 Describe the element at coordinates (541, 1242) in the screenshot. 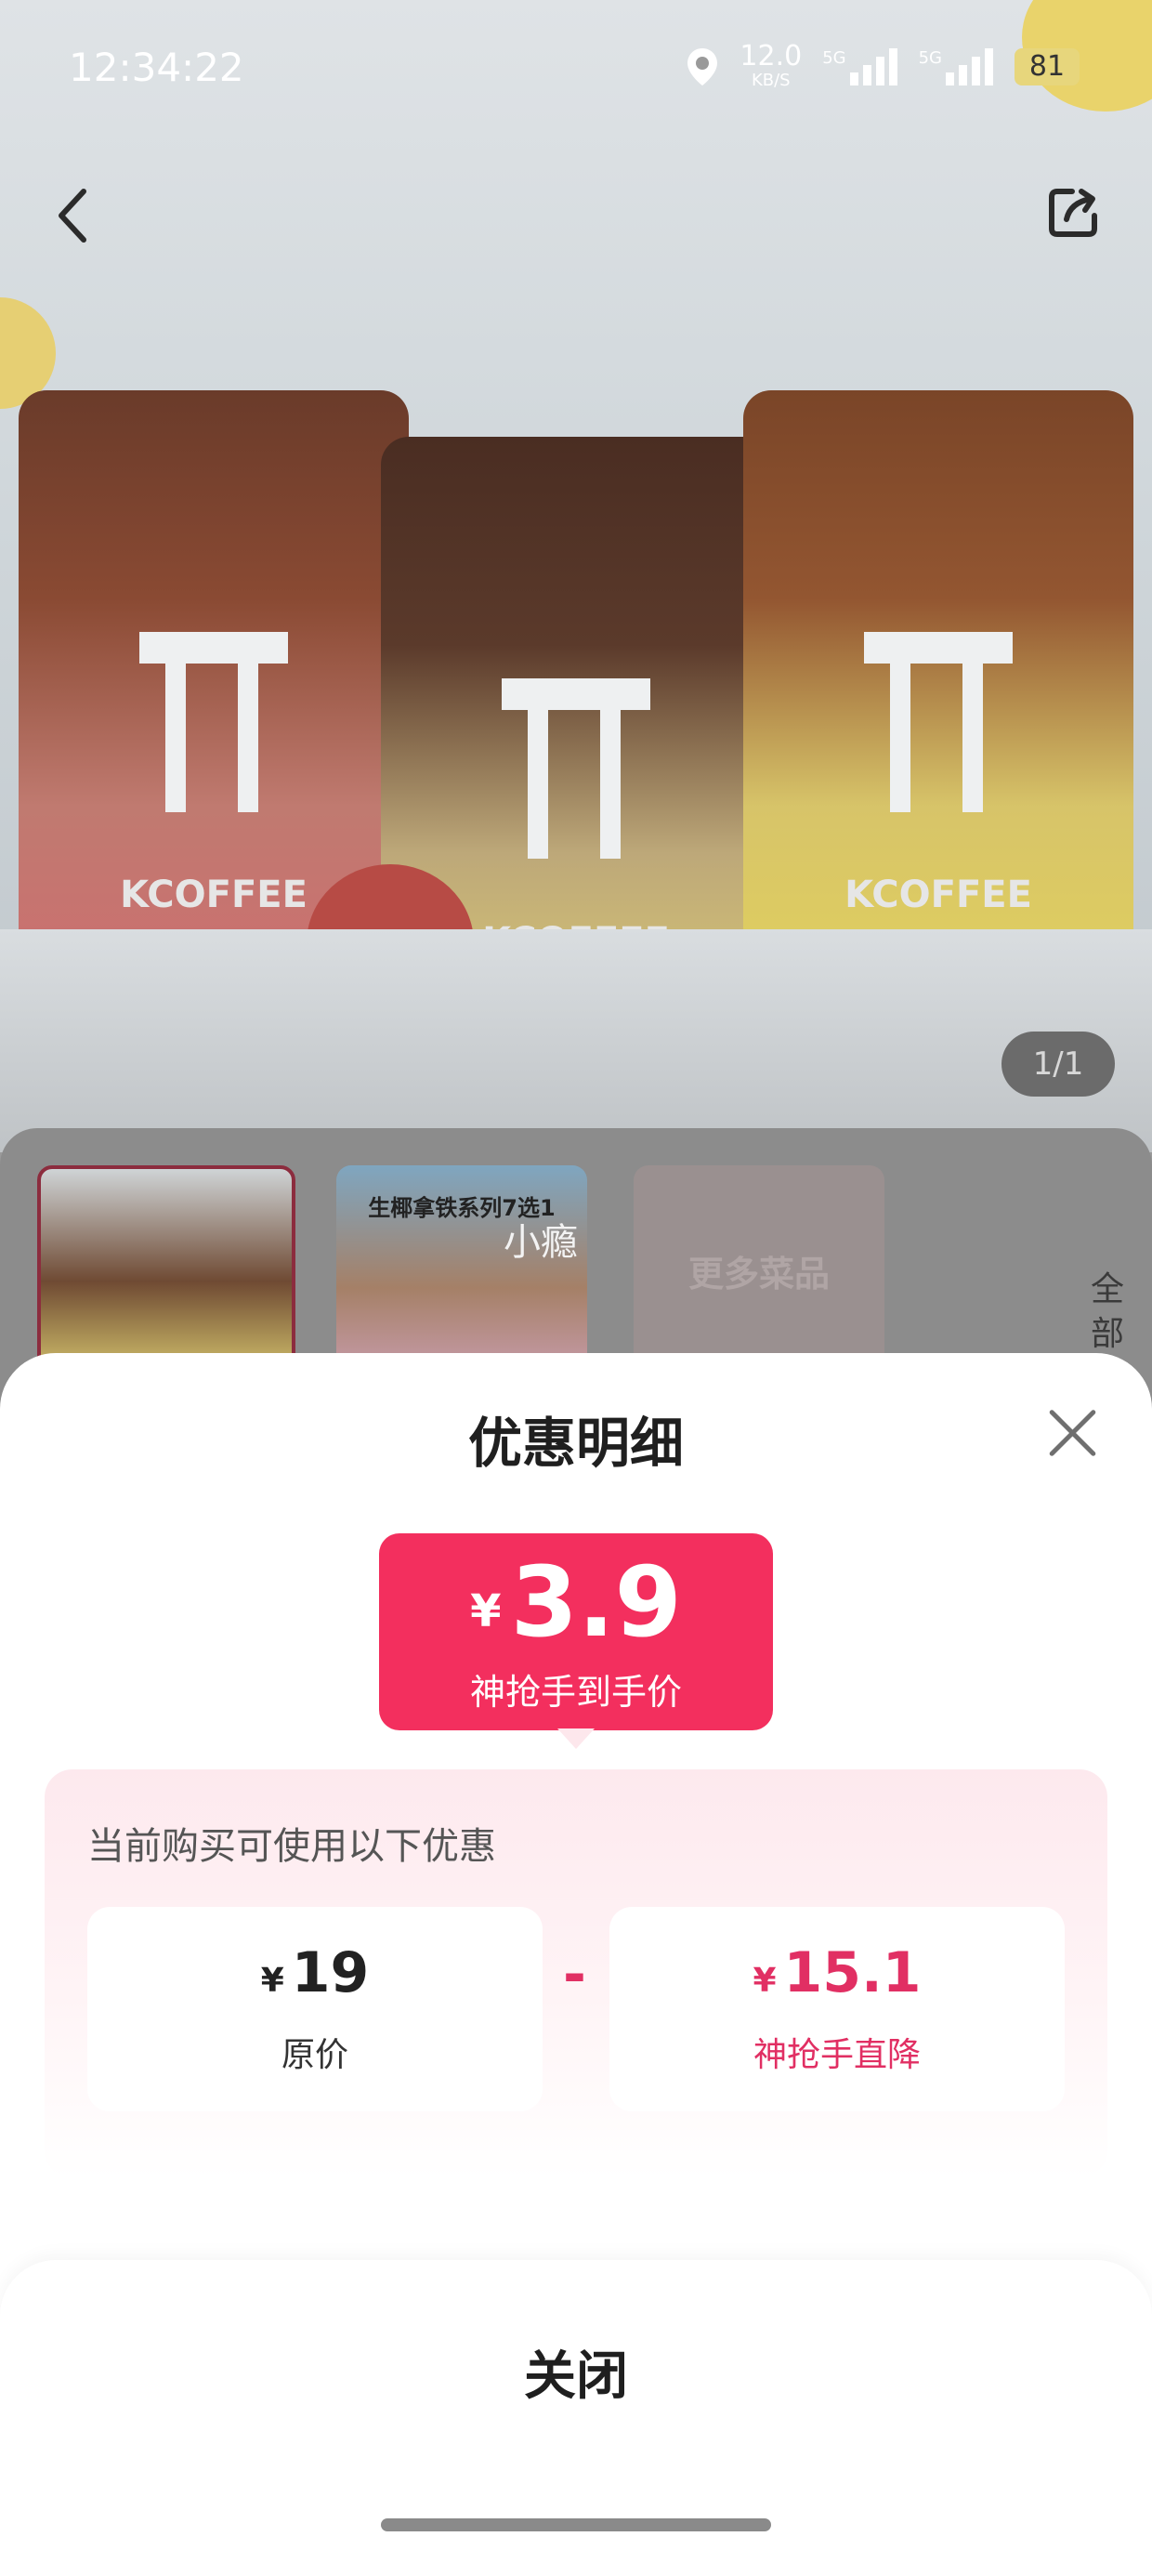

I see `overlay-label: 小瘾` at that location.